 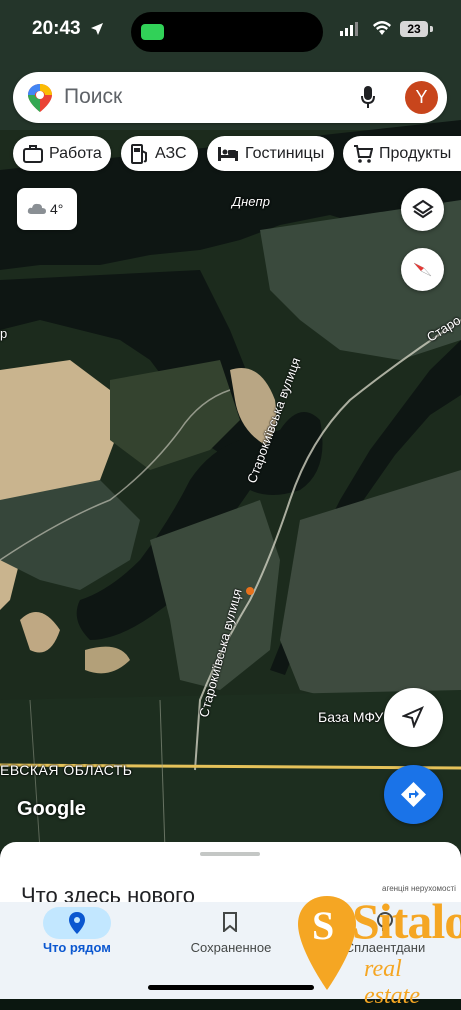 What do you see at coordinates (152, 32) in the screenshot?
I see `camera-indicator-icon` at bounding box center [152, 32].